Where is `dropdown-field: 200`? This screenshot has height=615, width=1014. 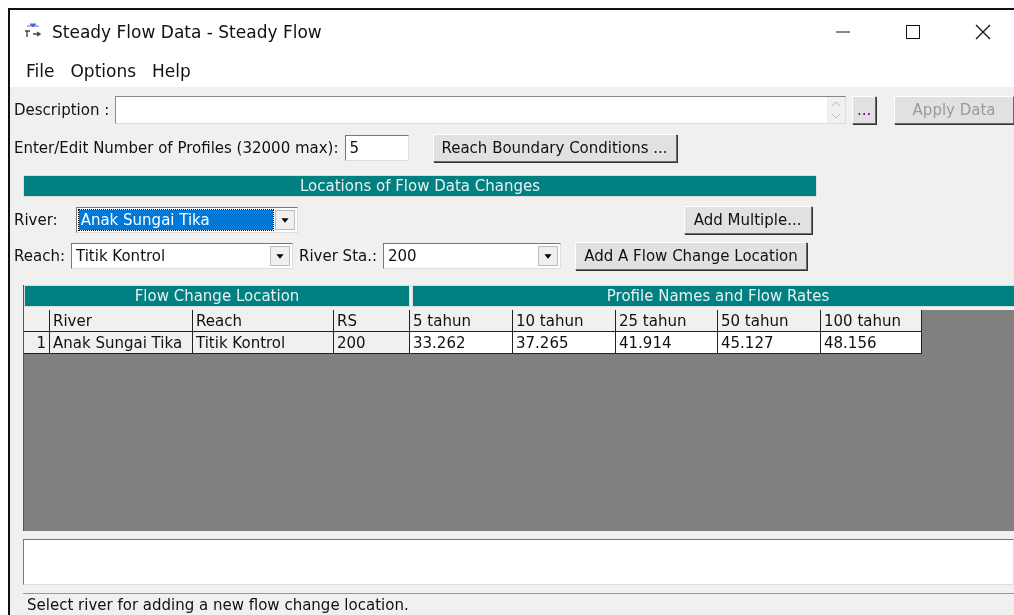 dropdown-field: 200 is located at coordinates (472, 256).